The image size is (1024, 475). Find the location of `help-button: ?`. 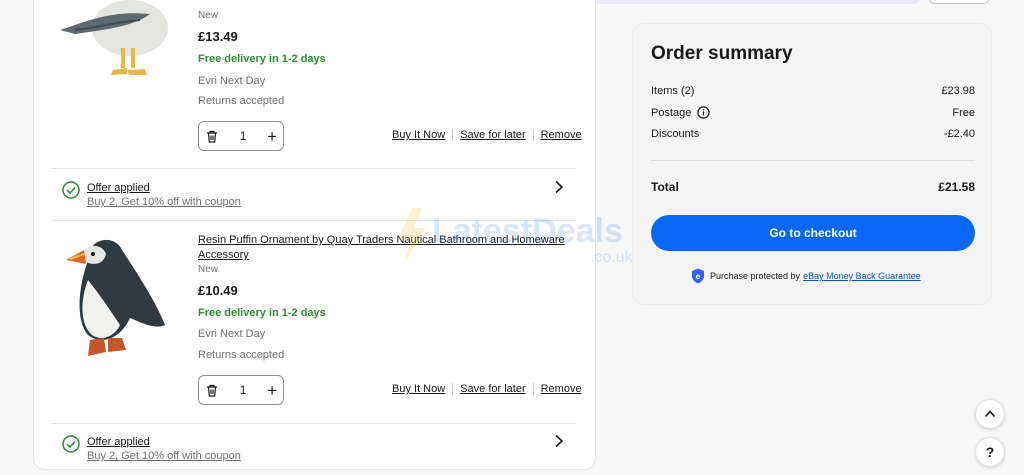

help-button: ? is located at coordinates (990, 452).